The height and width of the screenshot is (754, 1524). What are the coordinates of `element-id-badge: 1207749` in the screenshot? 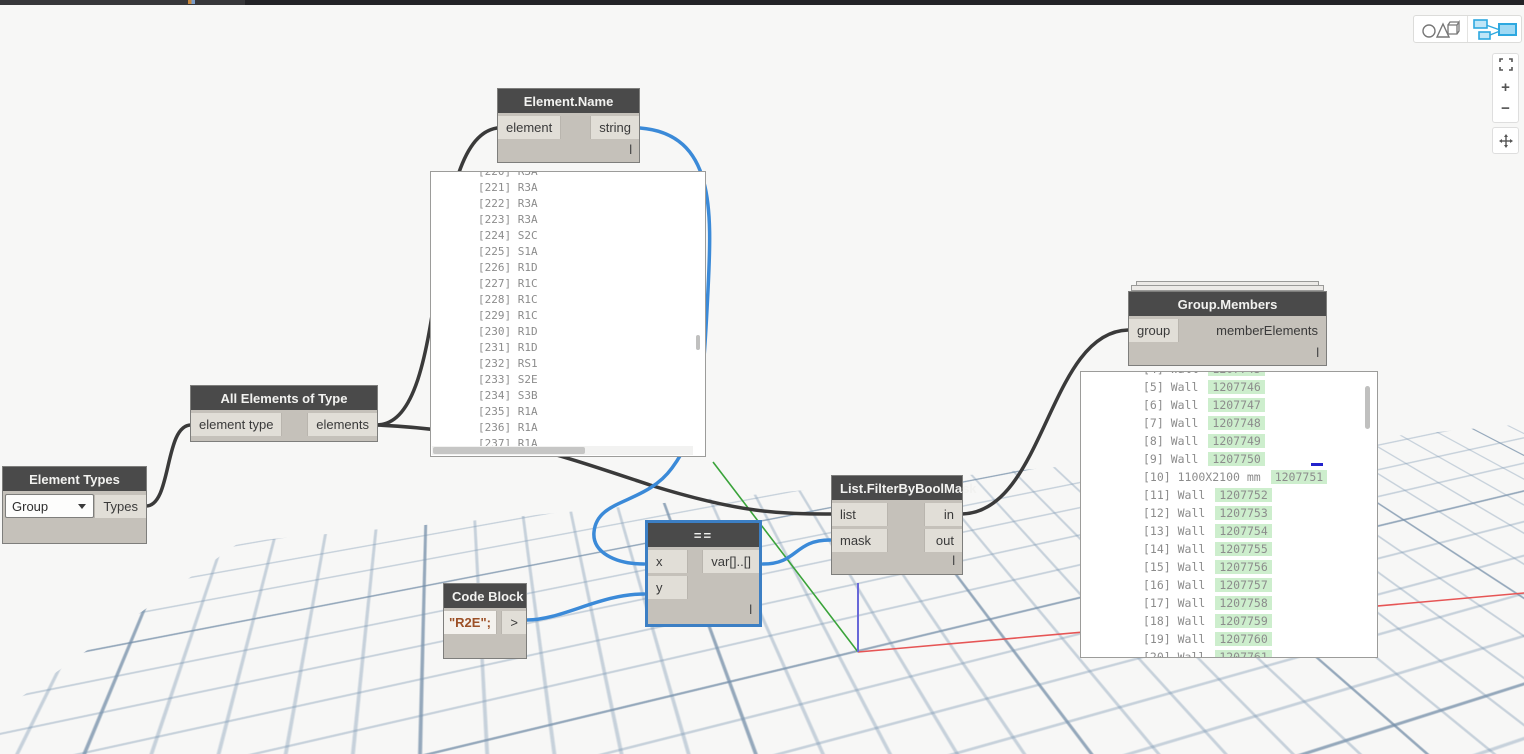 It's located at (1236, 441).